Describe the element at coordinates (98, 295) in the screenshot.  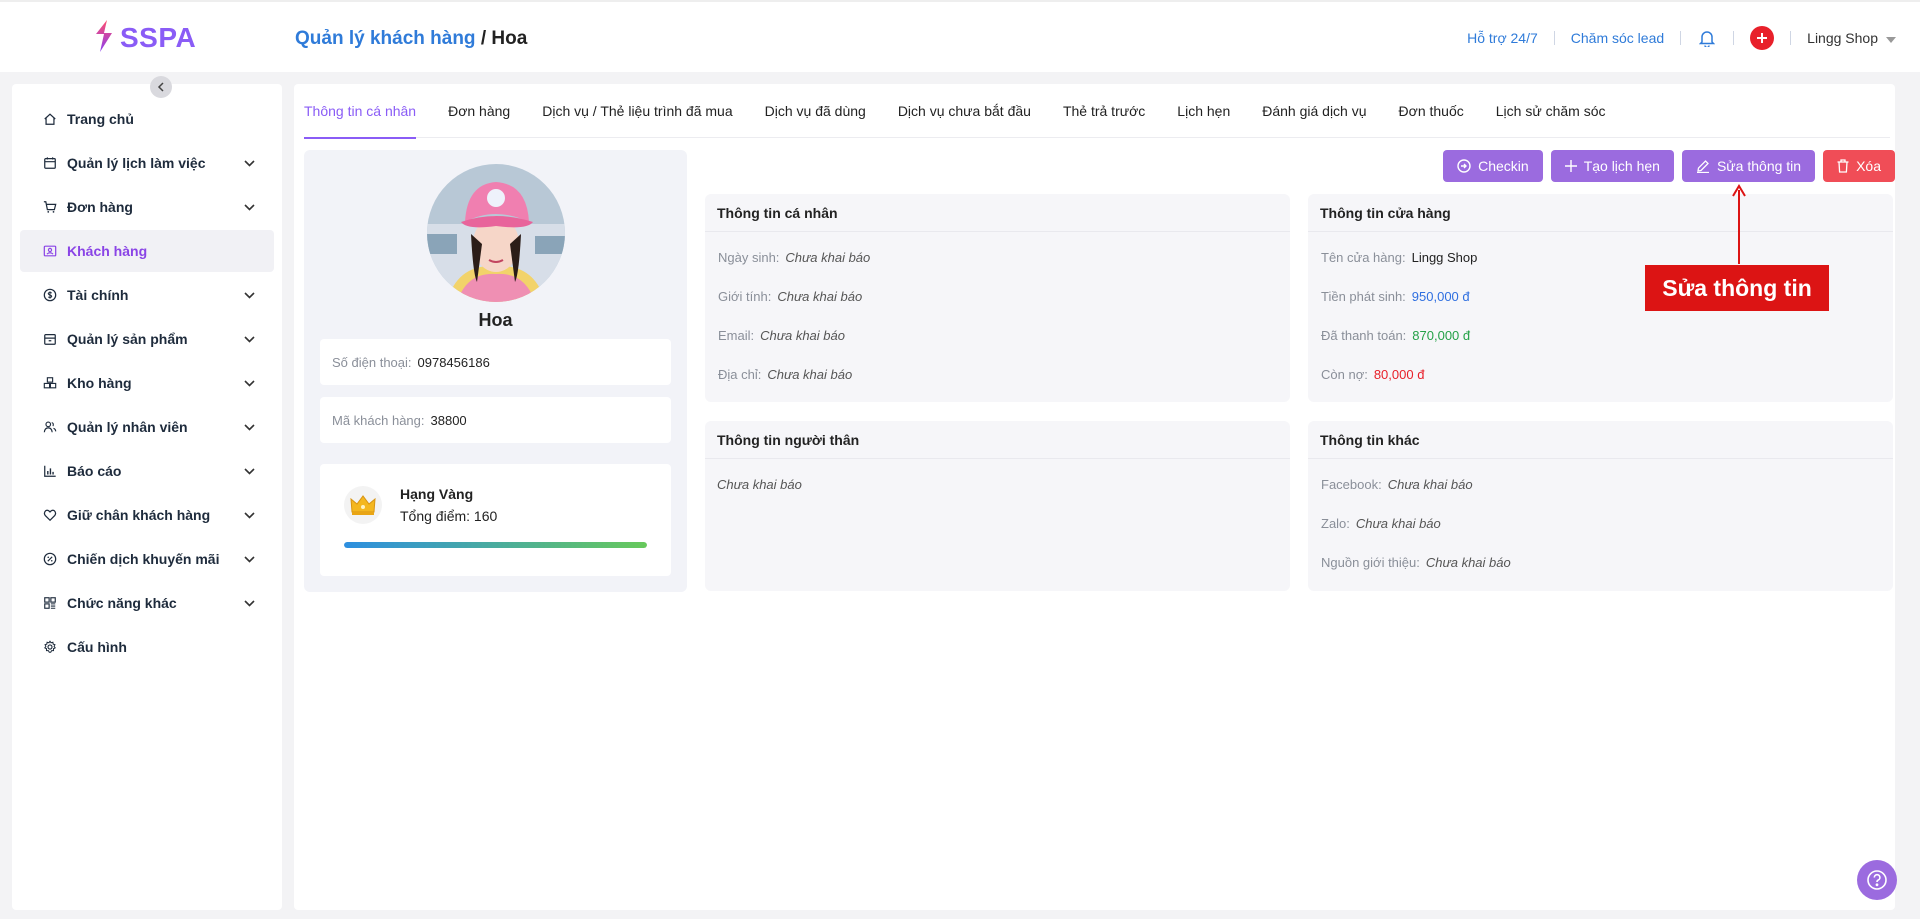
I see `sidebar-item-label: Tài chính` at that location.